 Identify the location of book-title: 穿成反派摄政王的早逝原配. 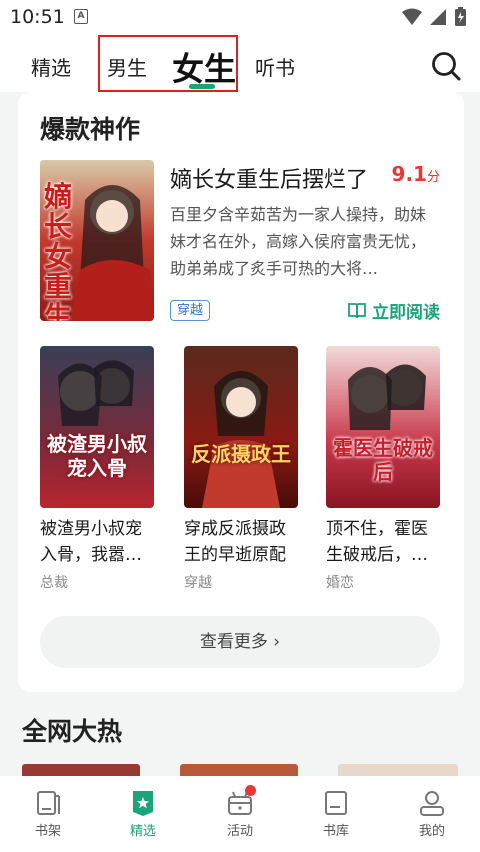
(241, 542).